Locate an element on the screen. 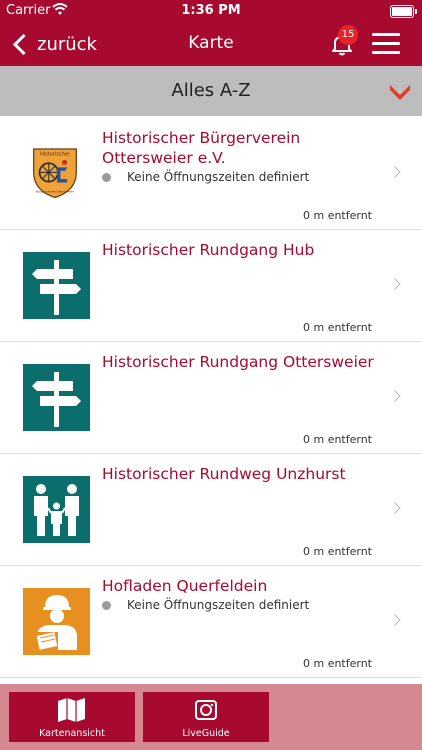 This screenshot has width=422, height=750. filter-dropdown: Alles A-Z is located at coordinates (211, 91).